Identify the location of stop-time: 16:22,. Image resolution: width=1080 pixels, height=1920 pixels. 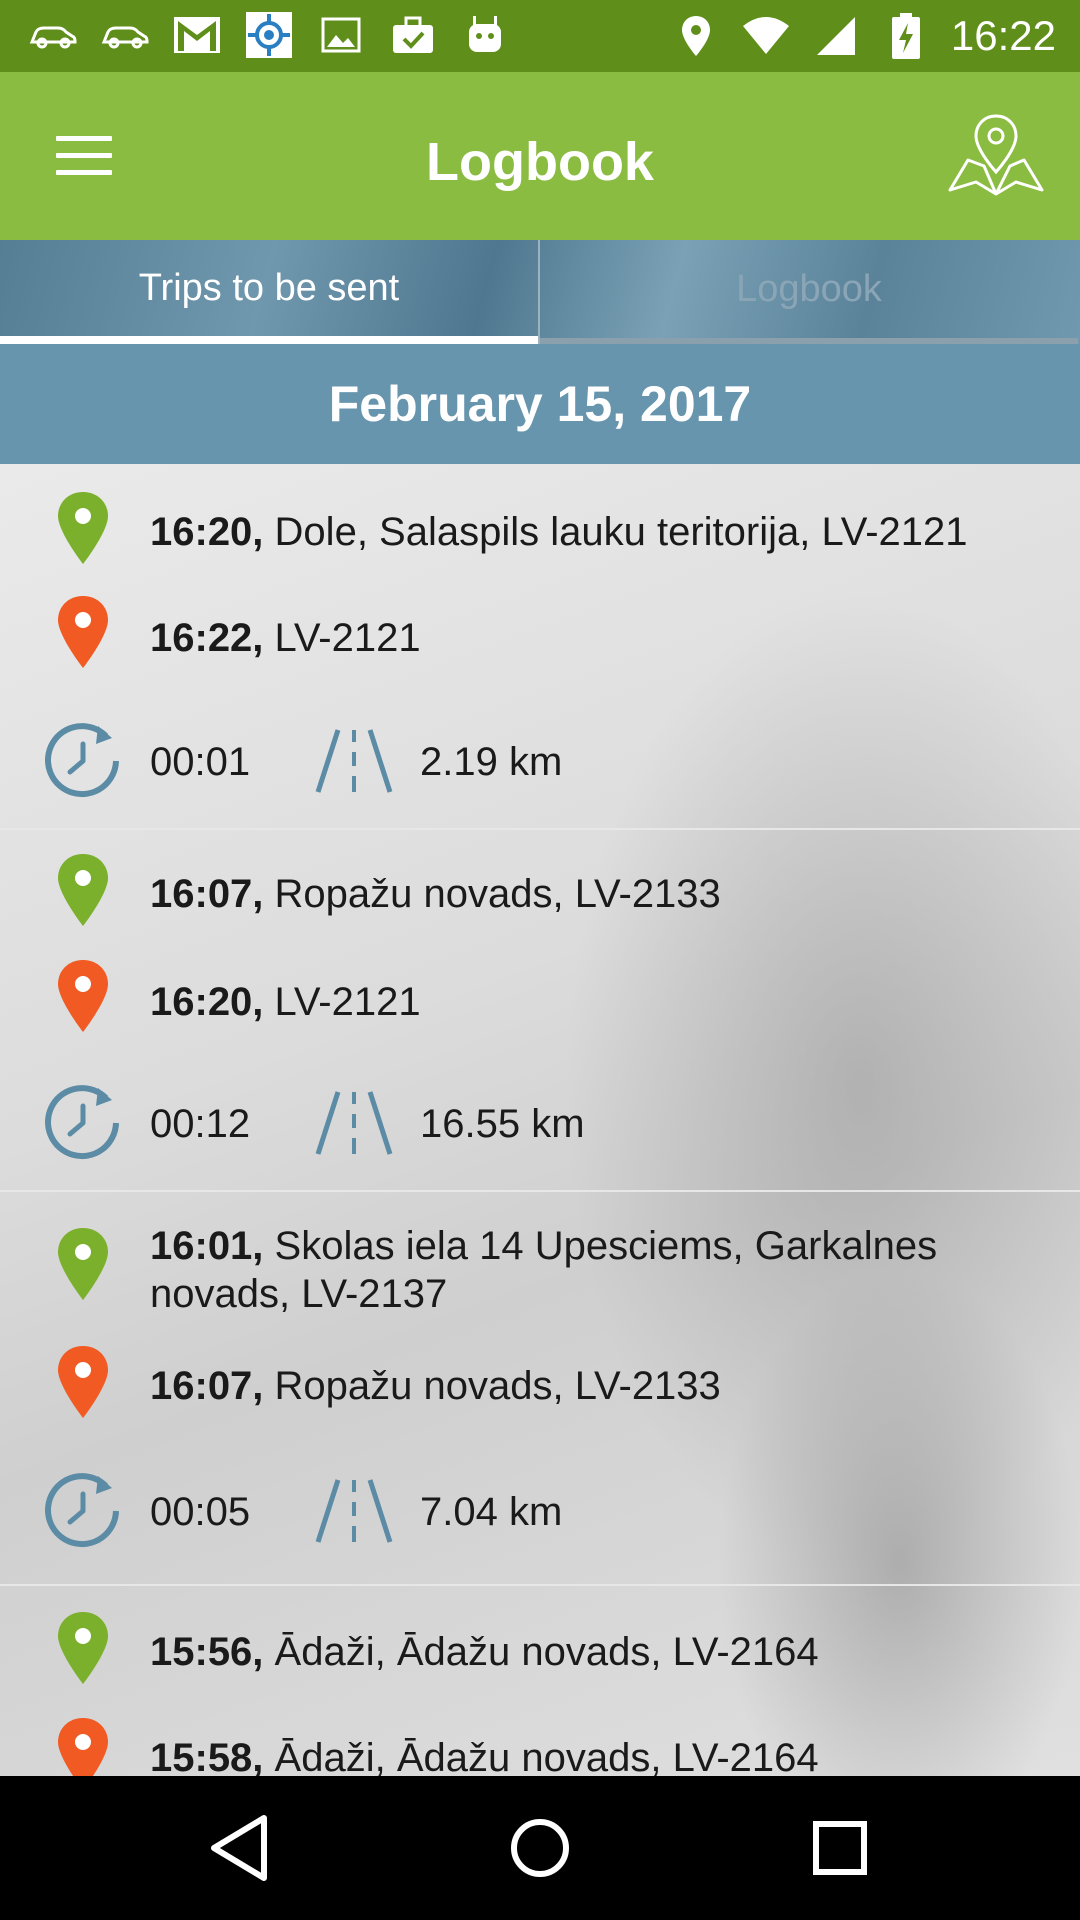
(207, 638).